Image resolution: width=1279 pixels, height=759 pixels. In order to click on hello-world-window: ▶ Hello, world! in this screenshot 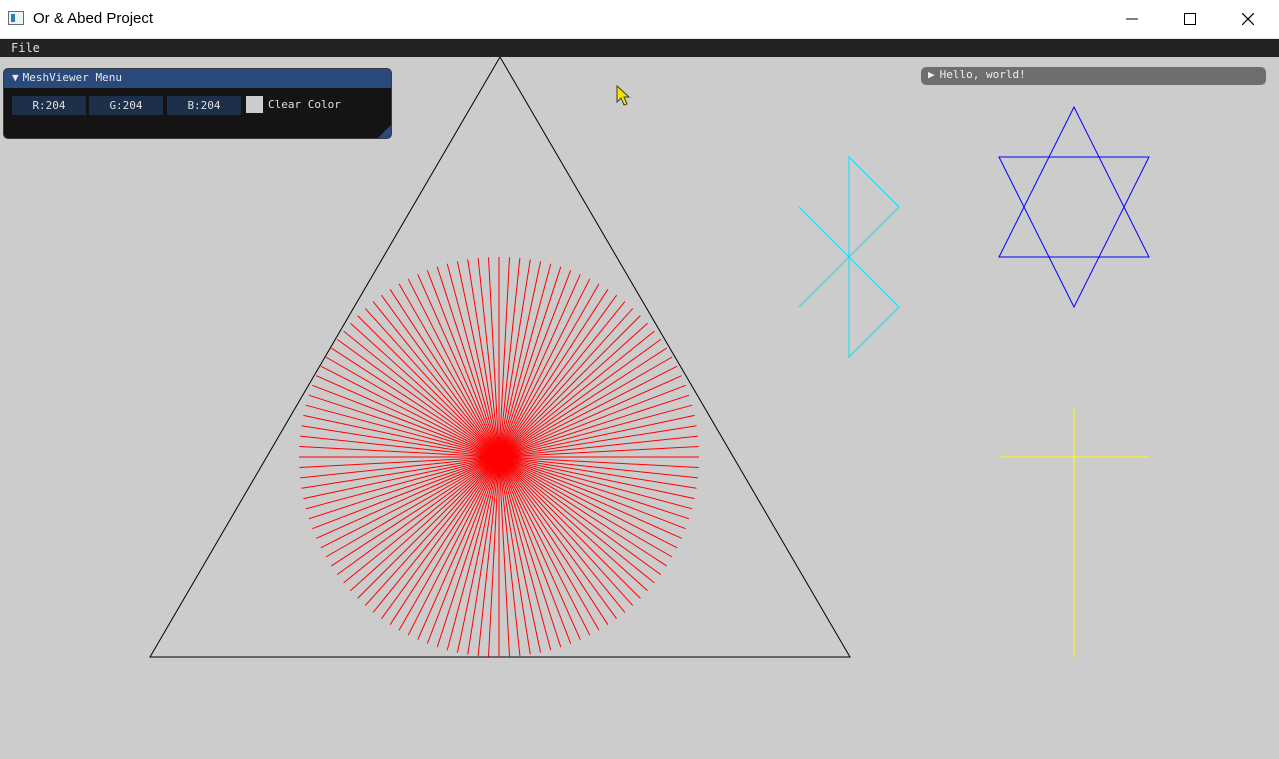, I will do `click(1093, 76)`.